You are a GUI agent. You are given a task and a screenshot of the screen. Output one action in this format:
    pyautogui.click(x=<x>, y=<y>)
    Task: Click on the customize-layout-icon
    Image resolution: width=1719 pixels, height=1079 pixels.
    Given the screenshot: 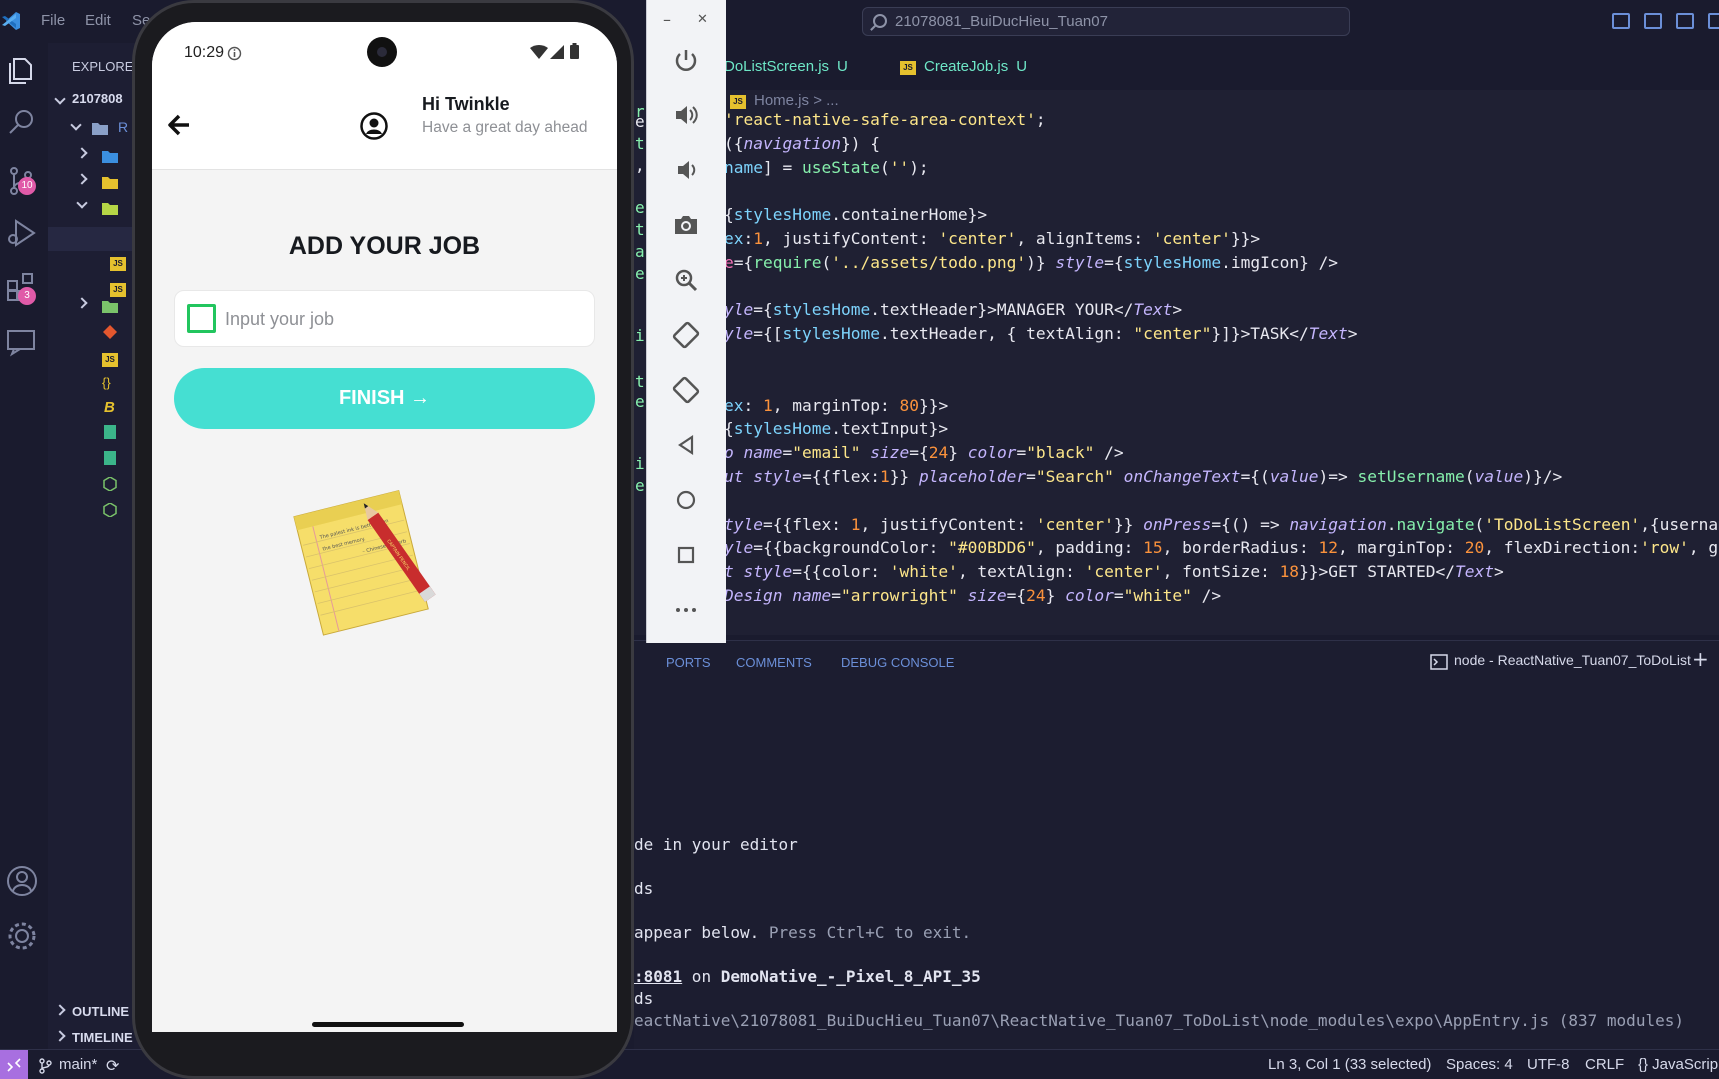 What is the action you would take?
    pyautogui.click(x=1713, y=21)
    